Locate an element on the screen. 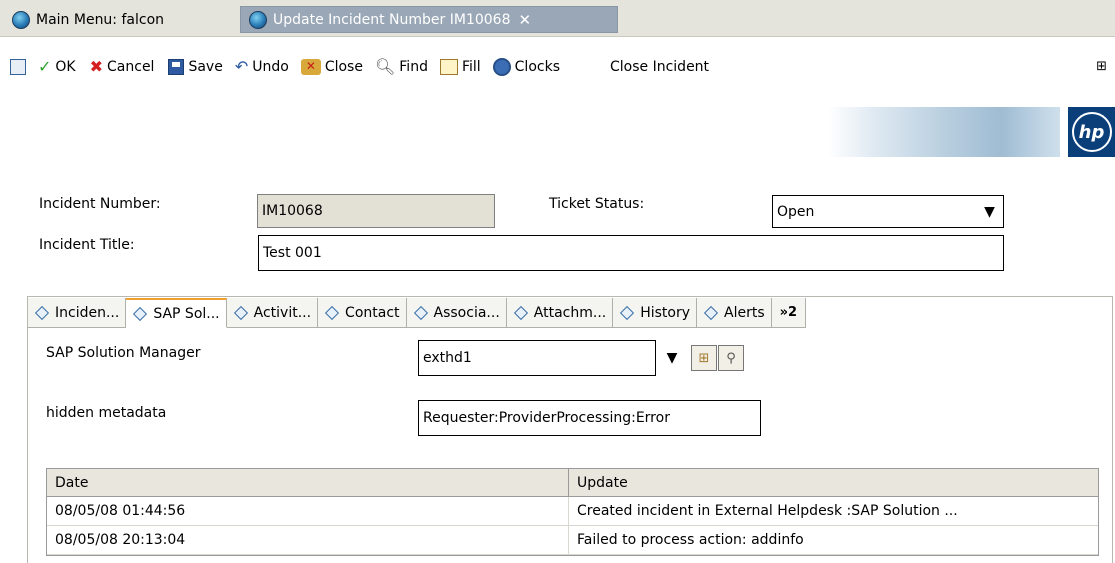 This screenshot has height=563, width=1115. fill-button: ⊞ is located at coordinates (704, 358).